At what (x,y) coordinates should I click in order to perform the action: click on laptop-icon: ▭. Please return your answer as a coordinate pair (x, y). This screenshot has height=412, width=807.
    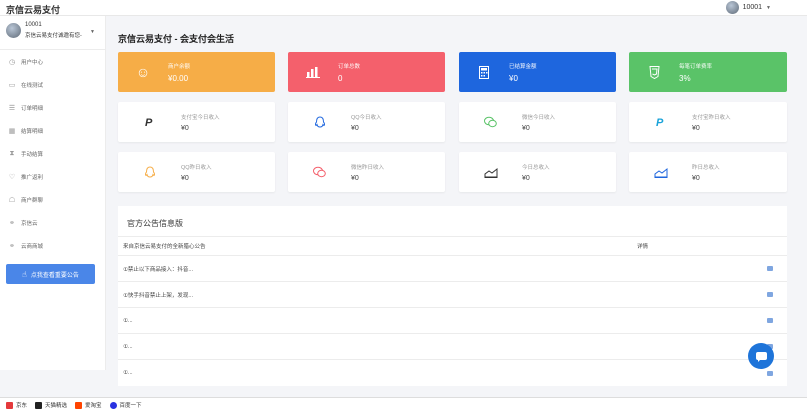
    Looking at the image, I should click on (12, 85).